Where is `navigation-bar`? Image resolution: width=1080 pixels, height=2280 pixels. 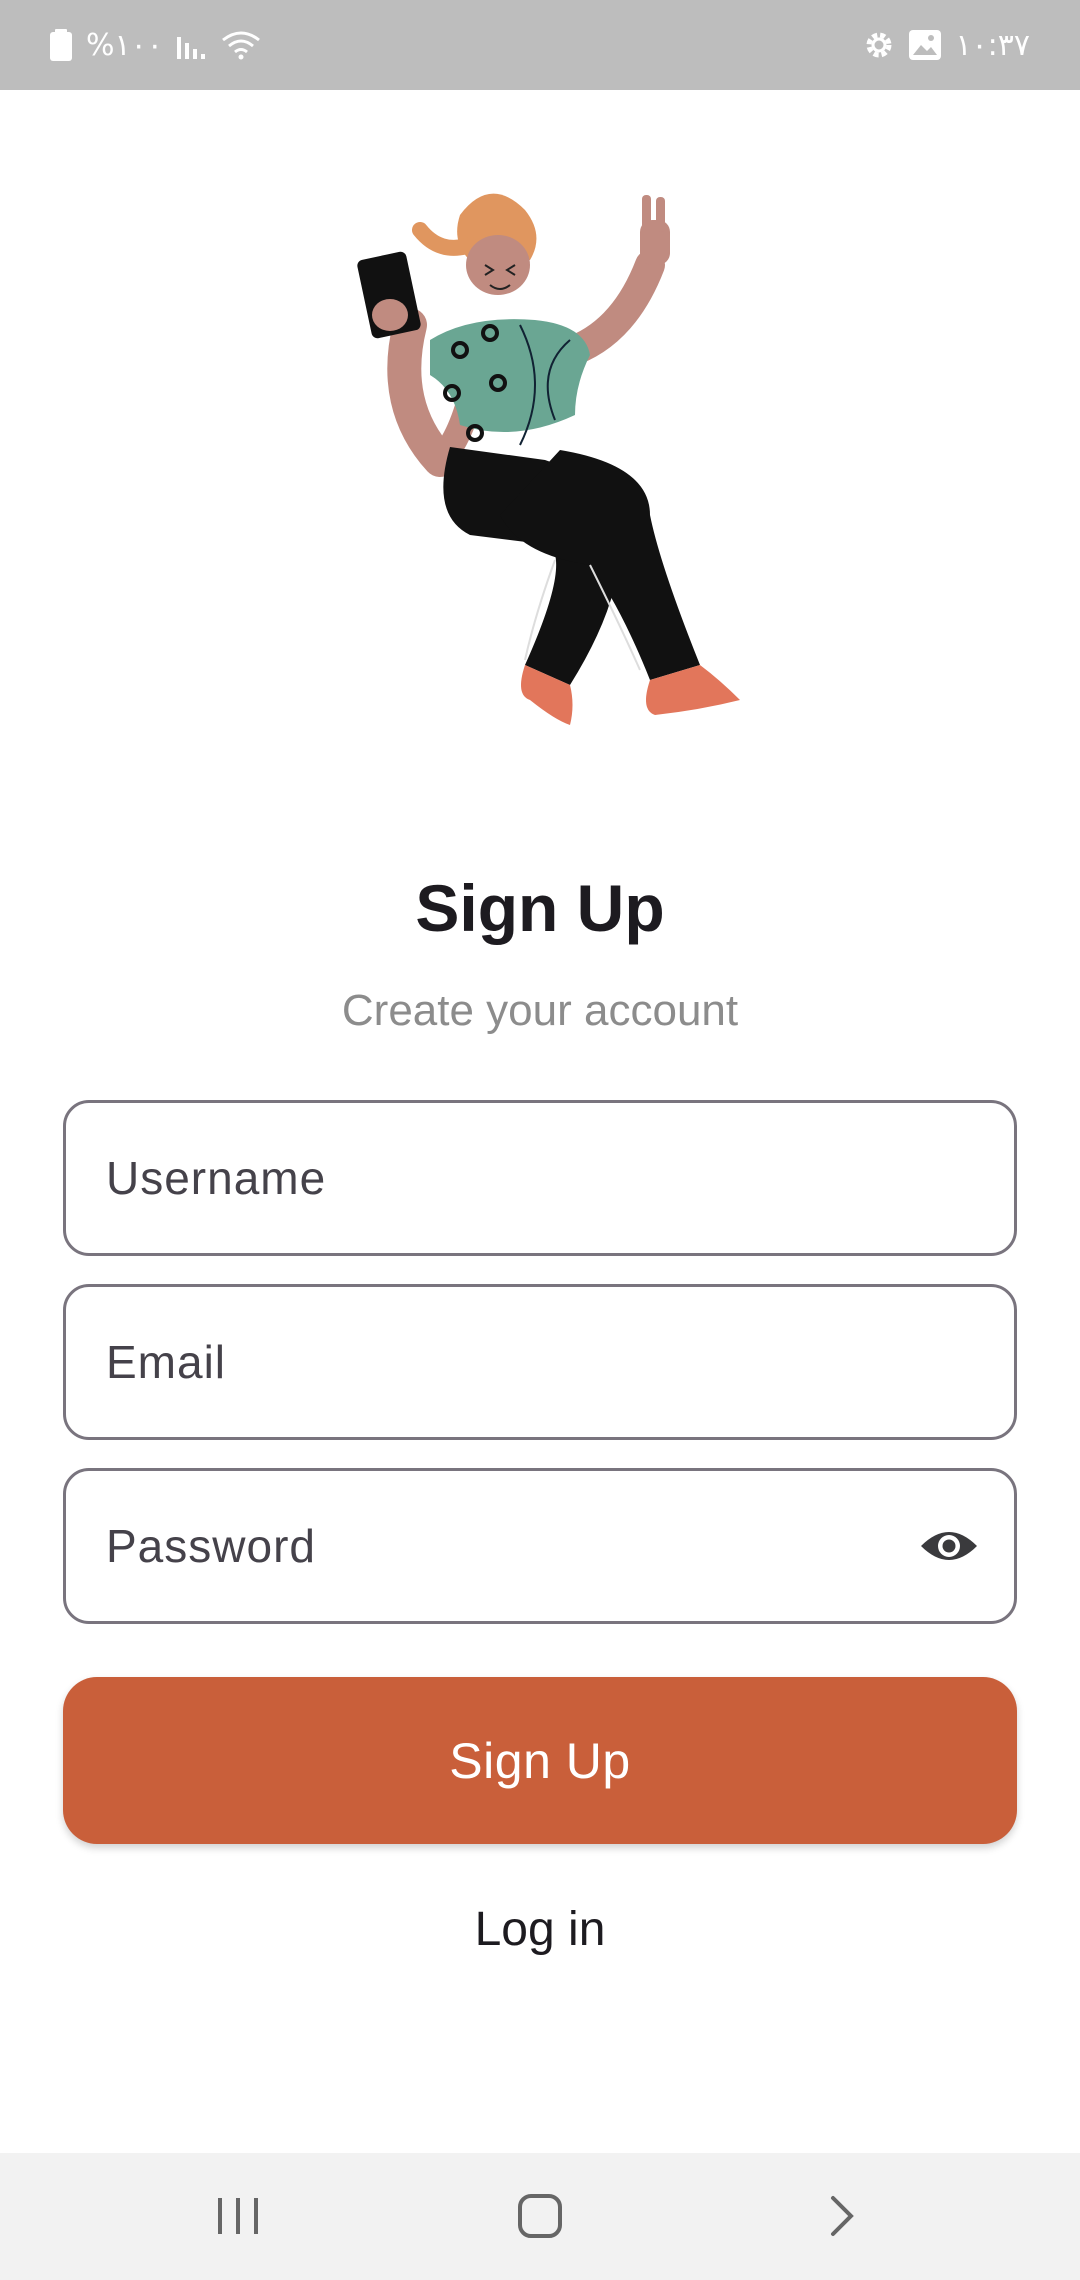
navigation-bar is located at coordinates (540, 2216).